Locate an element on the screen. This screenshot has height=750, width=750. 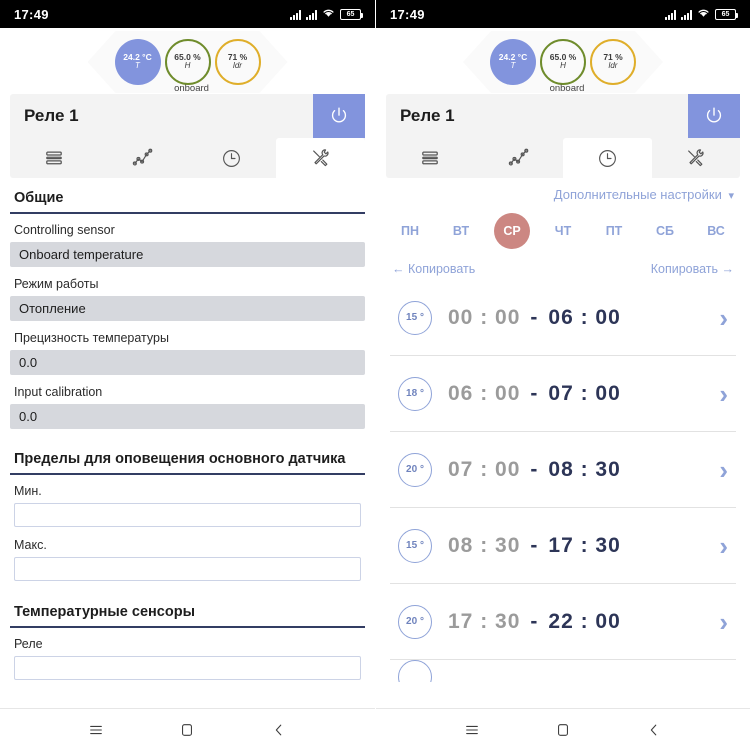
schedule-end-time: 17 : 30 is located at coordinates (584, 545).